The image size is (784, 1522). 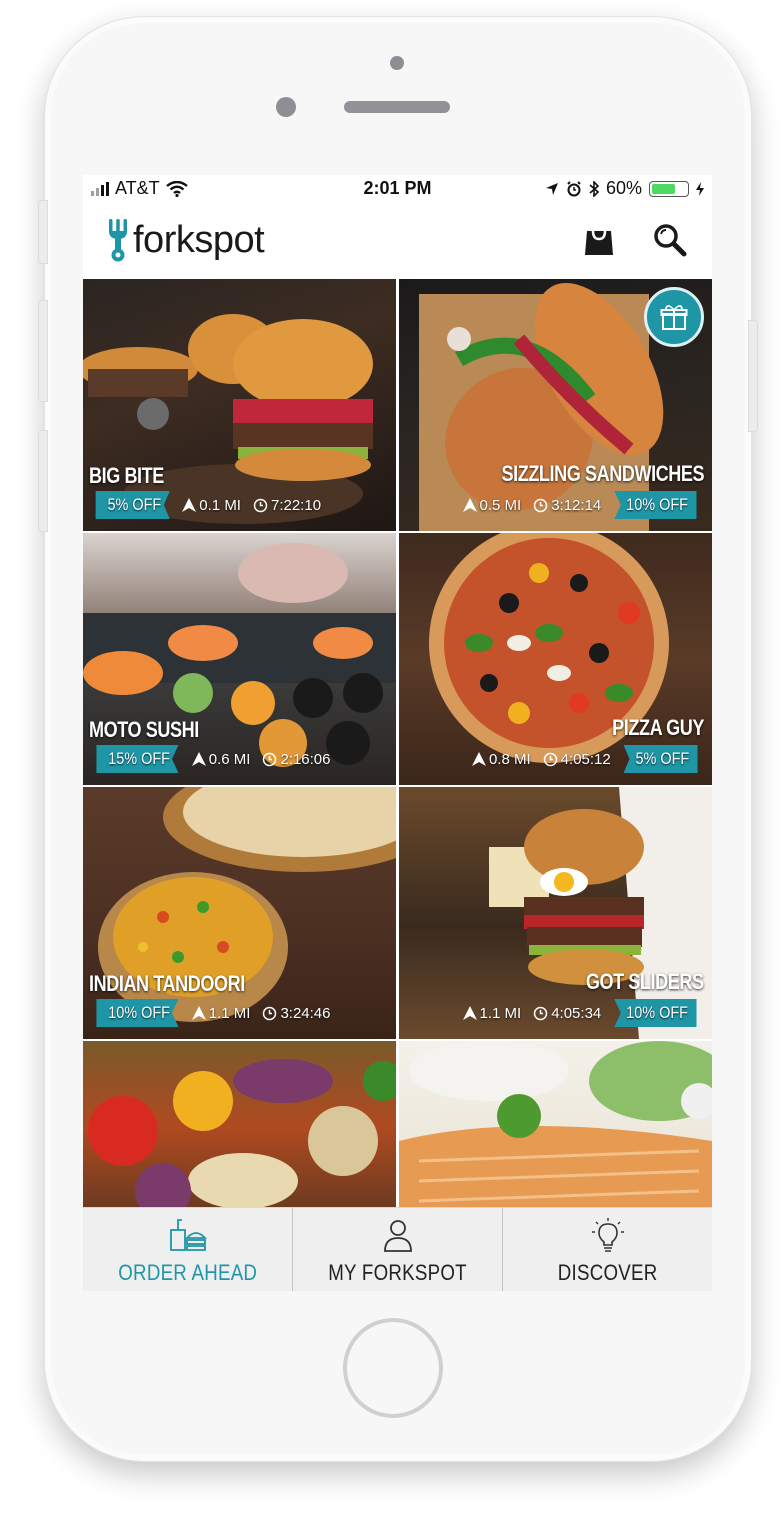 I want to click on person-icon, so click(x=397, y=1236).